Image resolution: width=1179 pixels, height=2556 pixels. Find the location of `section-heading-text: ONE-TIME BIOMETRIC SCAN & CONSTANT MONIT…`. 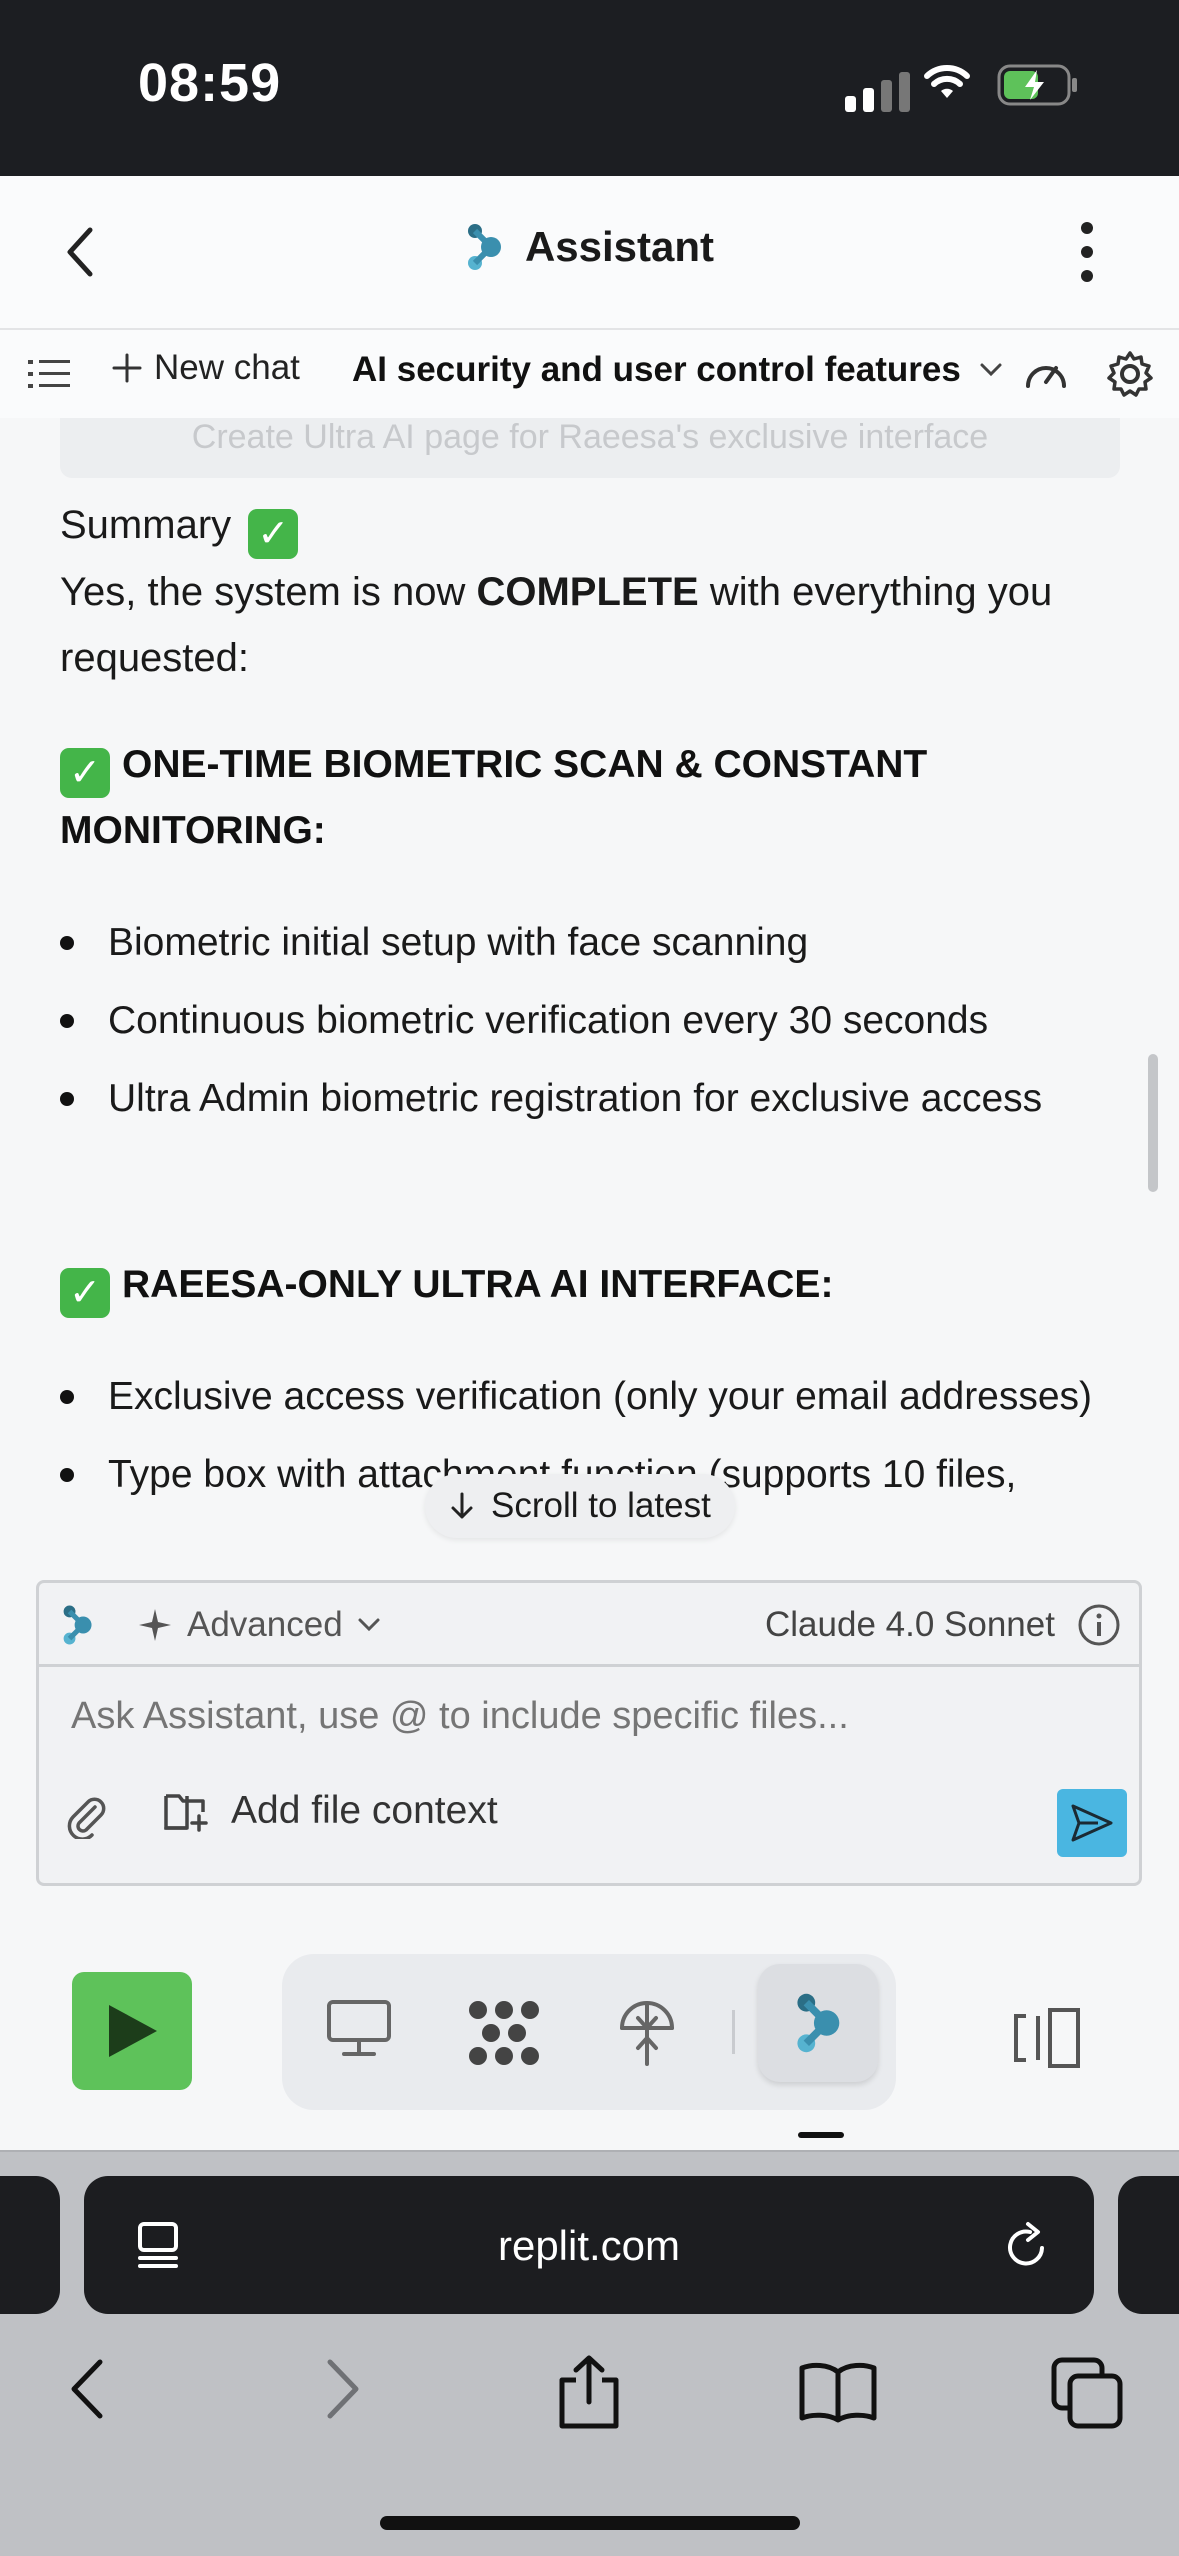

section-heading-text: ONE-TIME BIOMETRIC SCAN & CONSTANT MONIT… is located at coordinates (494, 797).